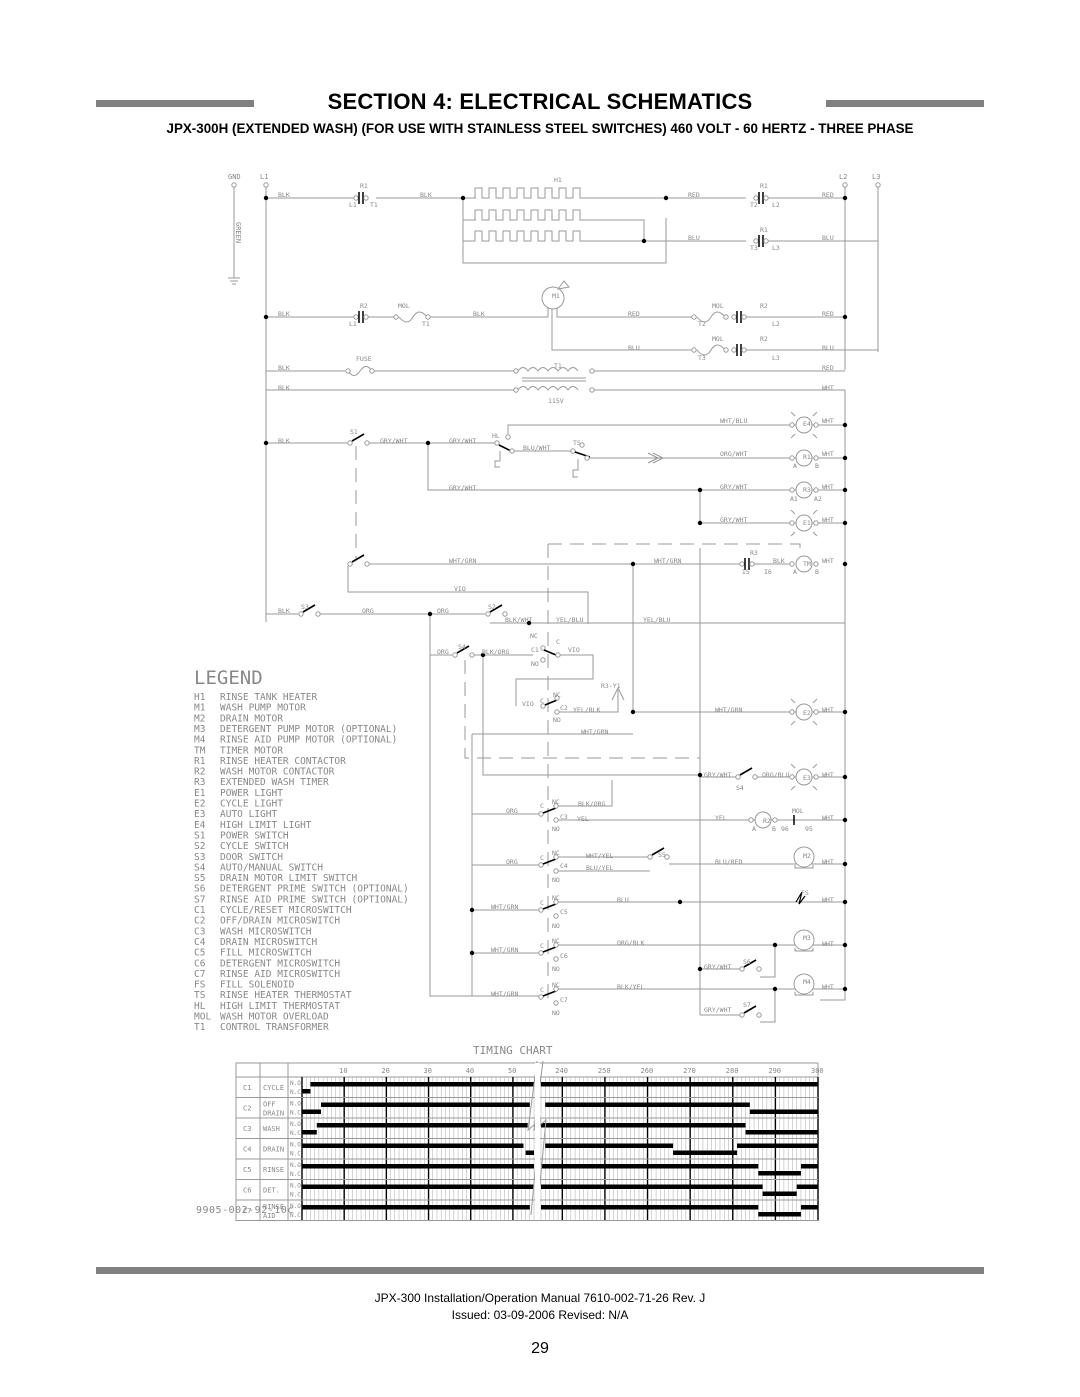  I want to click on wire-label: WHT, so click(828, 561).